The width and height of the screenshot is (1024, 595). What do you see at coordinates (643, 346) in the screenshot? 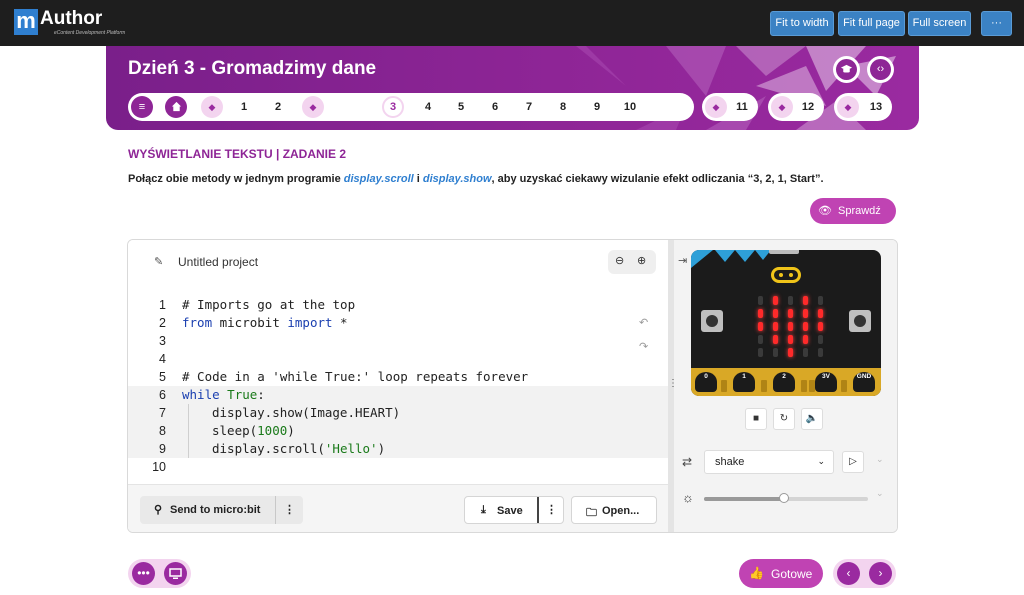
I see `redo-icon: ↷` at bounding box center [643, 346].